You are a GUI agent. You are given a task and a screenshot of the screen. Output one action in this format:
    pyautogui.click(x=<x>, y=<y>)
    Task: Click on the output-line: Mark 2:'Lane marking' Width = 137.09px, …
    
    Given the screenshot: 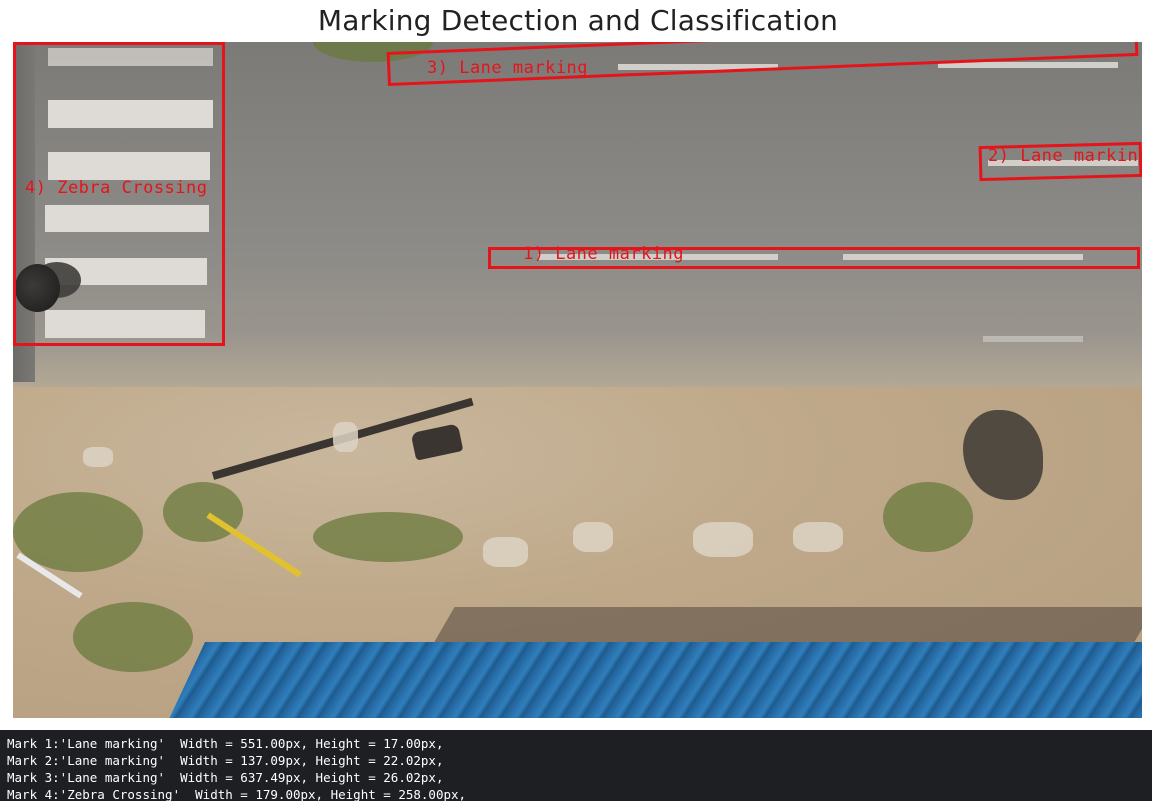 What is the action you would take?
    pyautogui.click(x=225, y=760)
    